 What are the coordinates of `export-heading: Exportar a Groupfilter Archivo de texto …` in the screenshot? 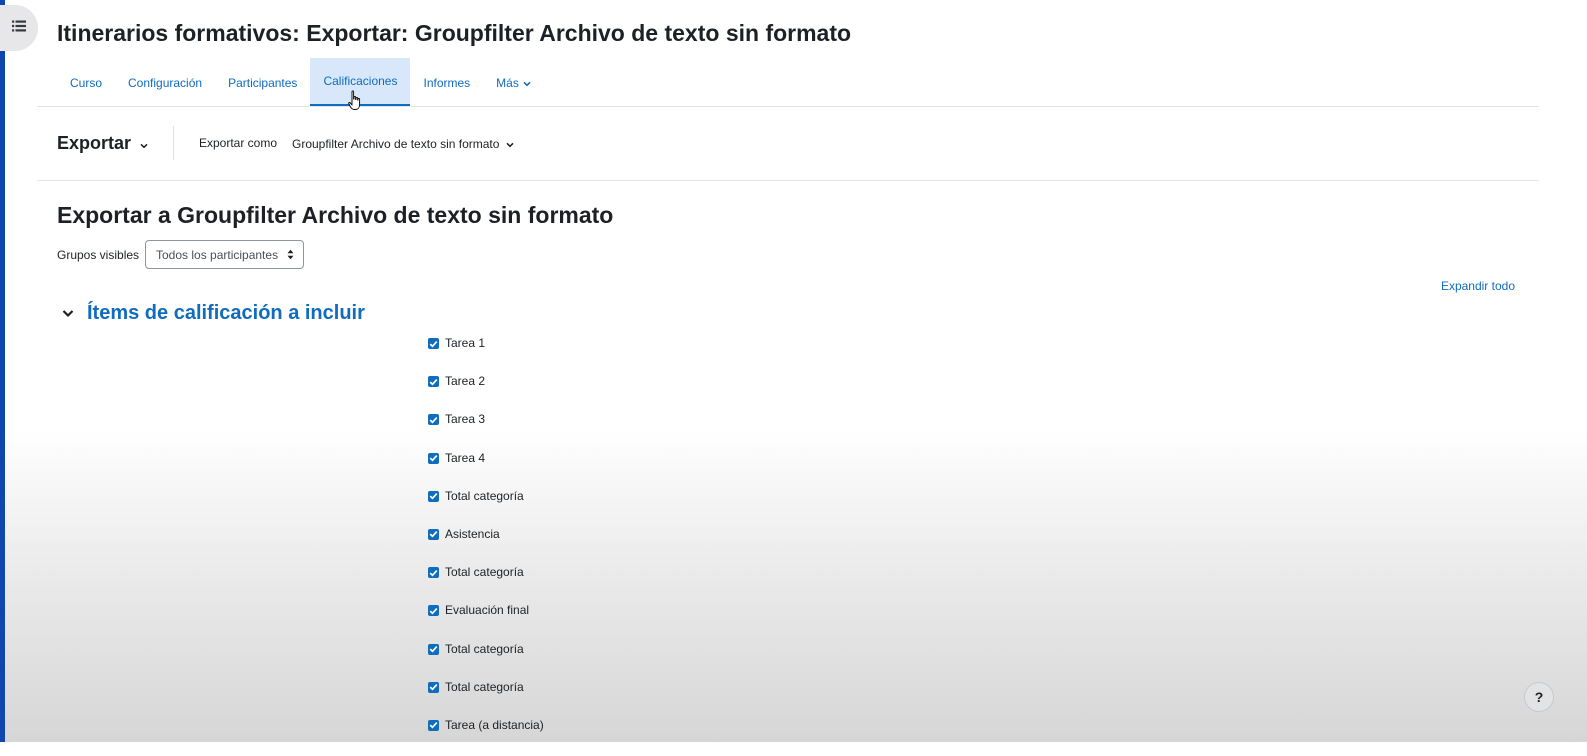 It's located at (335, 215).